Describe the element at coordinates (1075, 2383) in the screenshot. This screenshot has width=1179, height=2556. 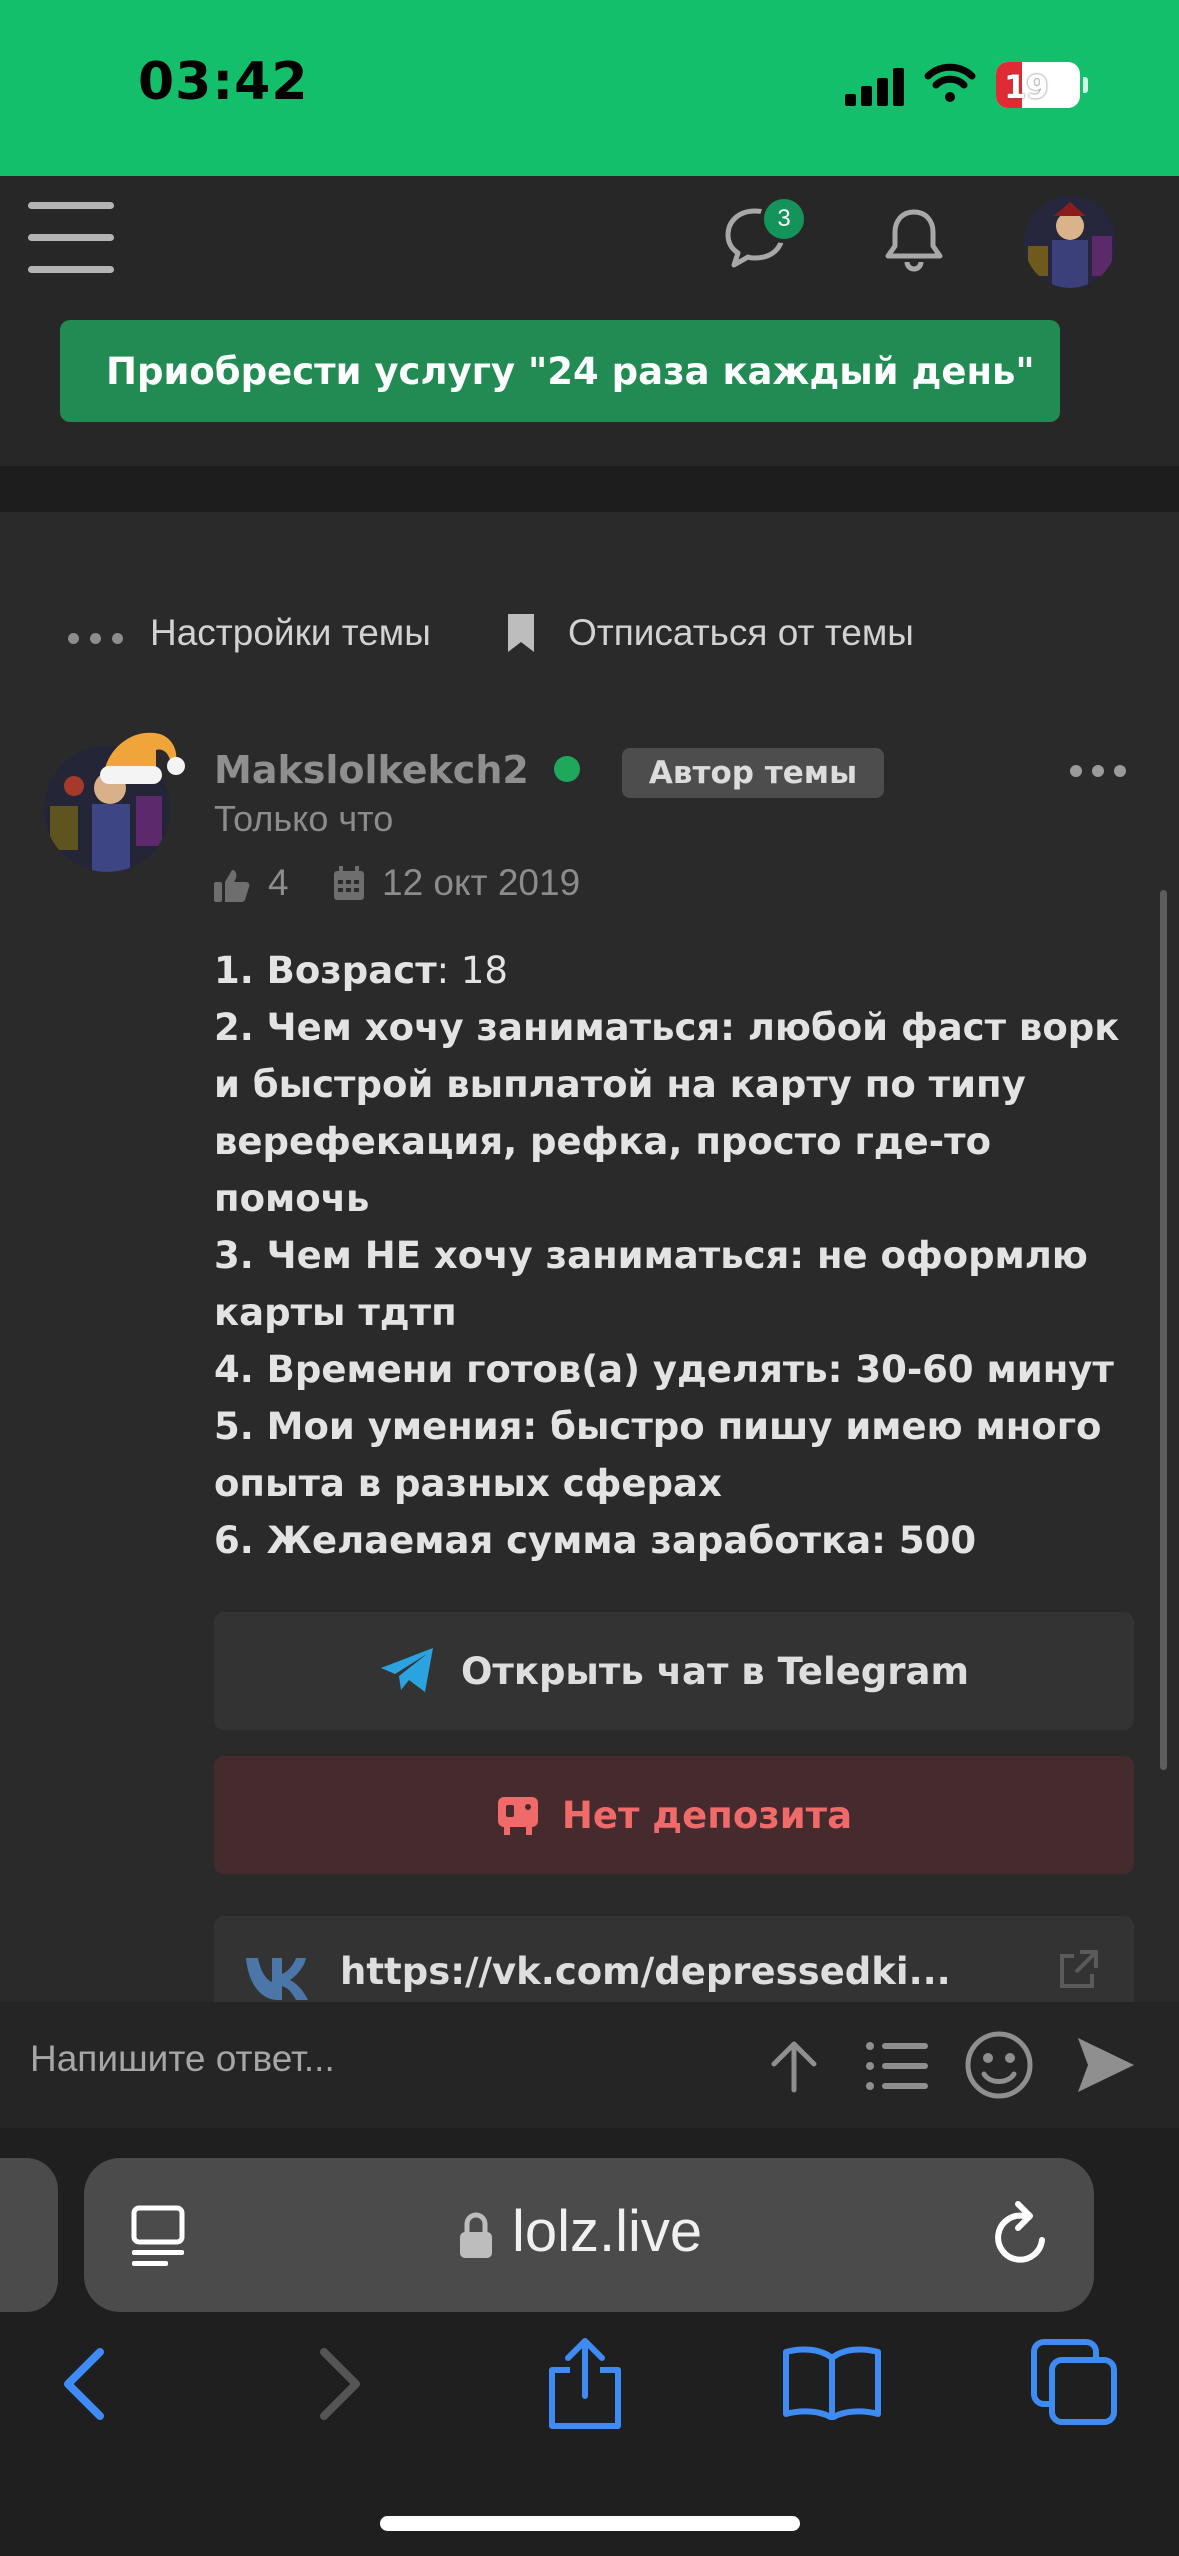
I see `tabs-icon` at that location.